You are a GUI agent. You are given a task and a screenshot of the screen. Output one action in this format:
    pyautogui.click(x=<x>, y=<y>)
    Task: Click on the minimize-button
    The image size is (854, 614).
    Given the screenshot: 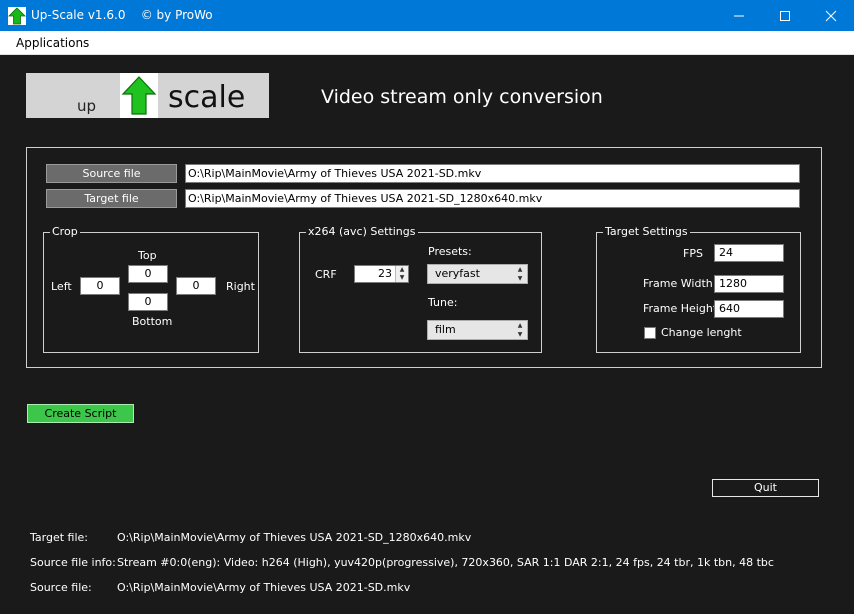 What is the action you would take?
    pyautogui.click(x=739, y=15)
    